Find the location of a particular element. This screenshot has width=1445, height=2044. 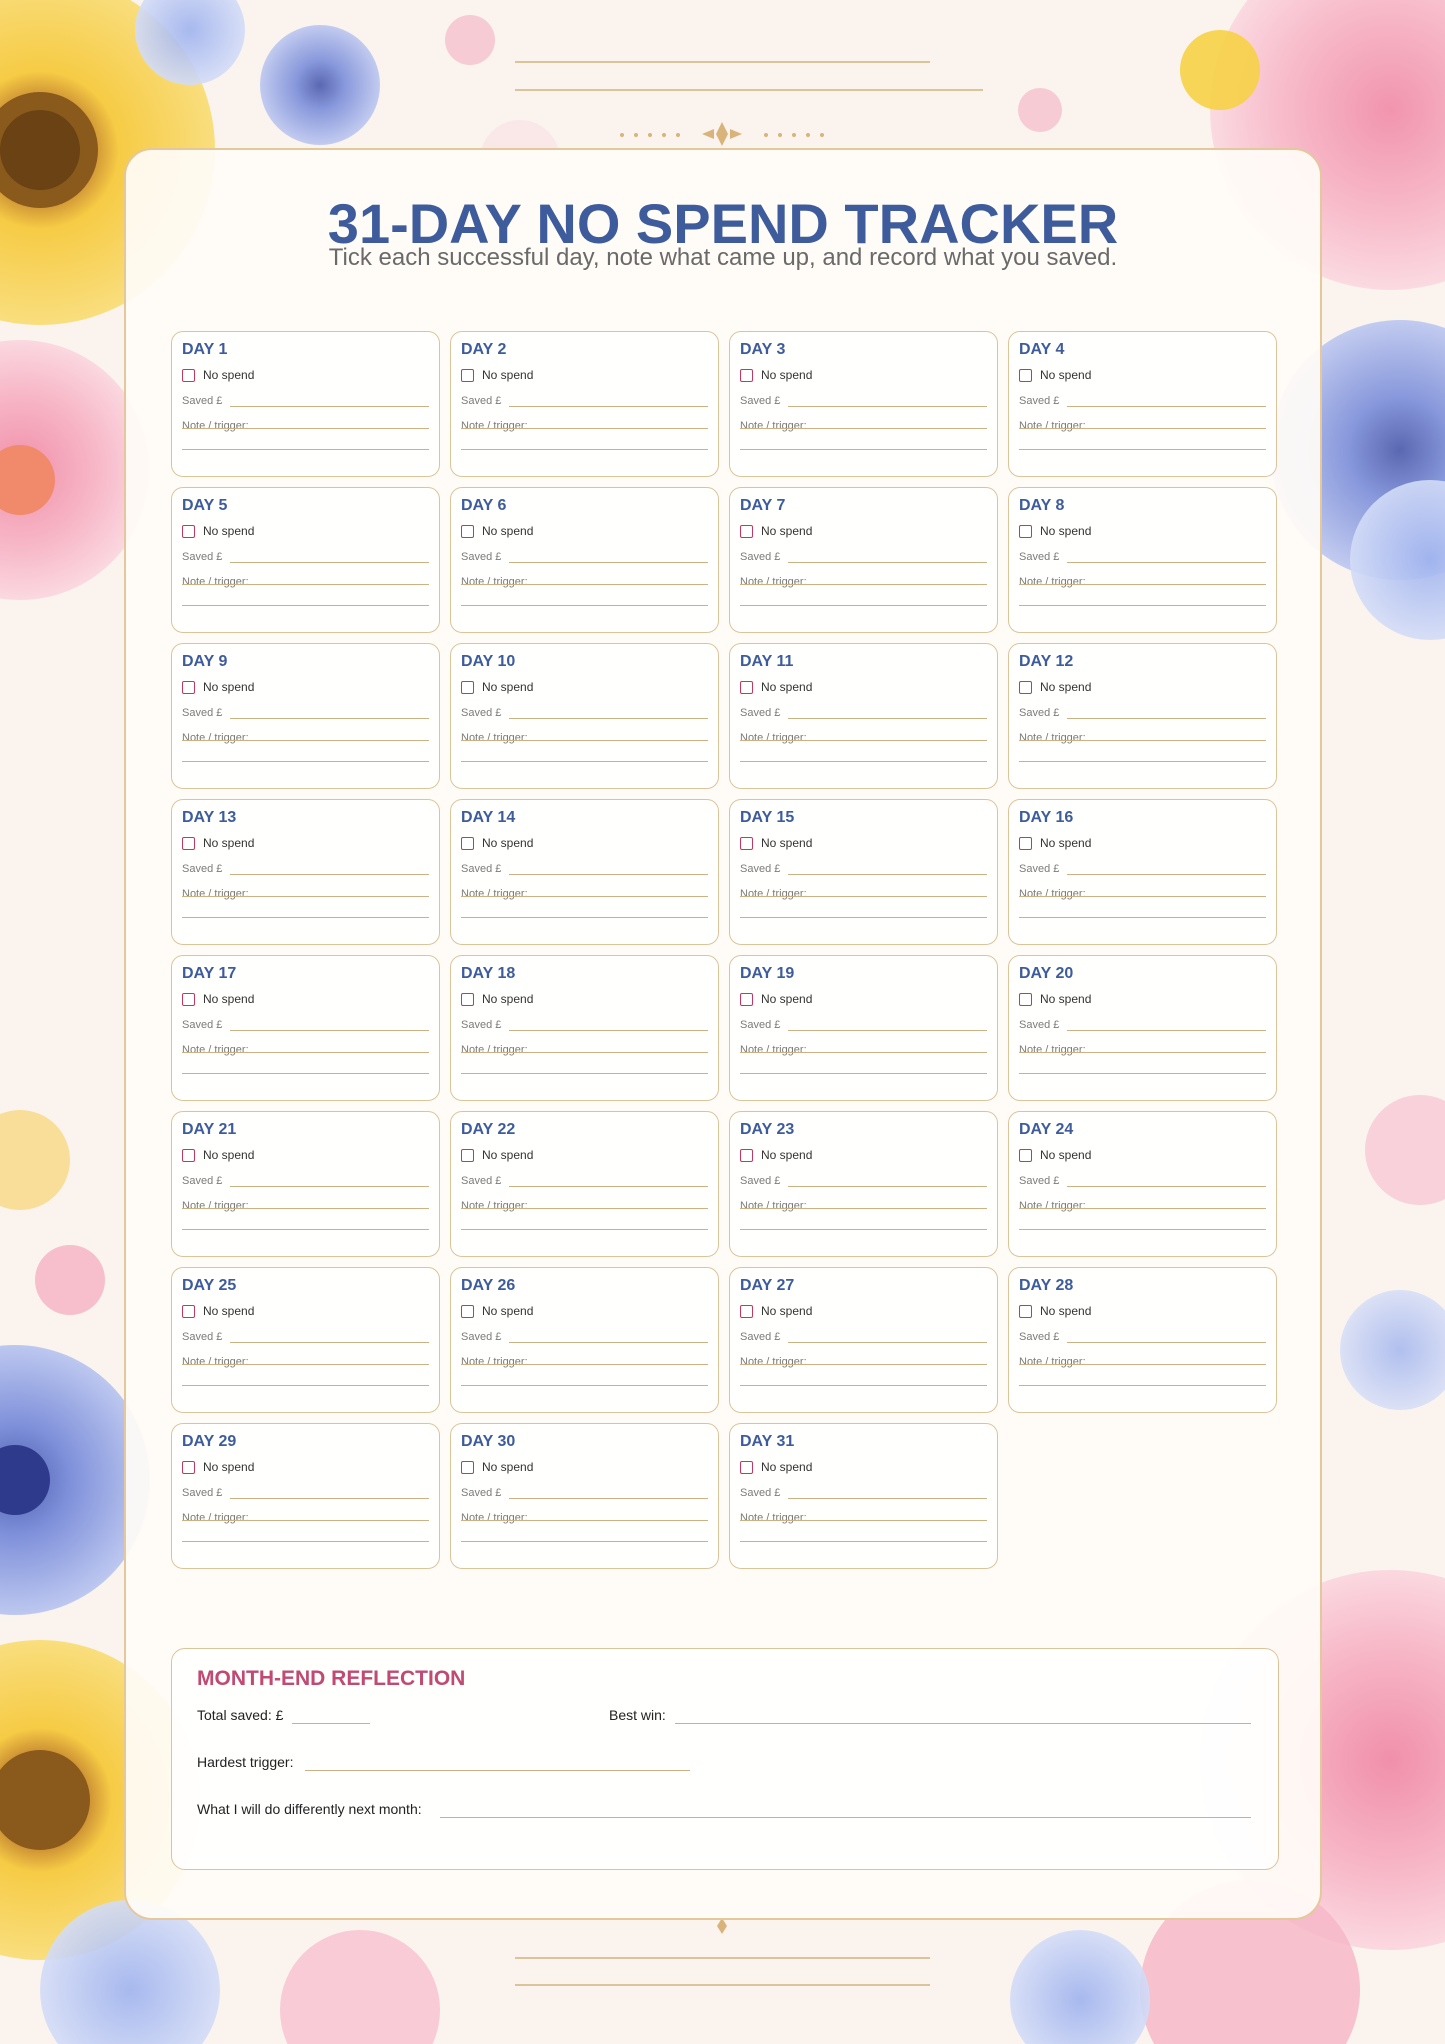

total-saved-field is located at coordinates (331, 1723).